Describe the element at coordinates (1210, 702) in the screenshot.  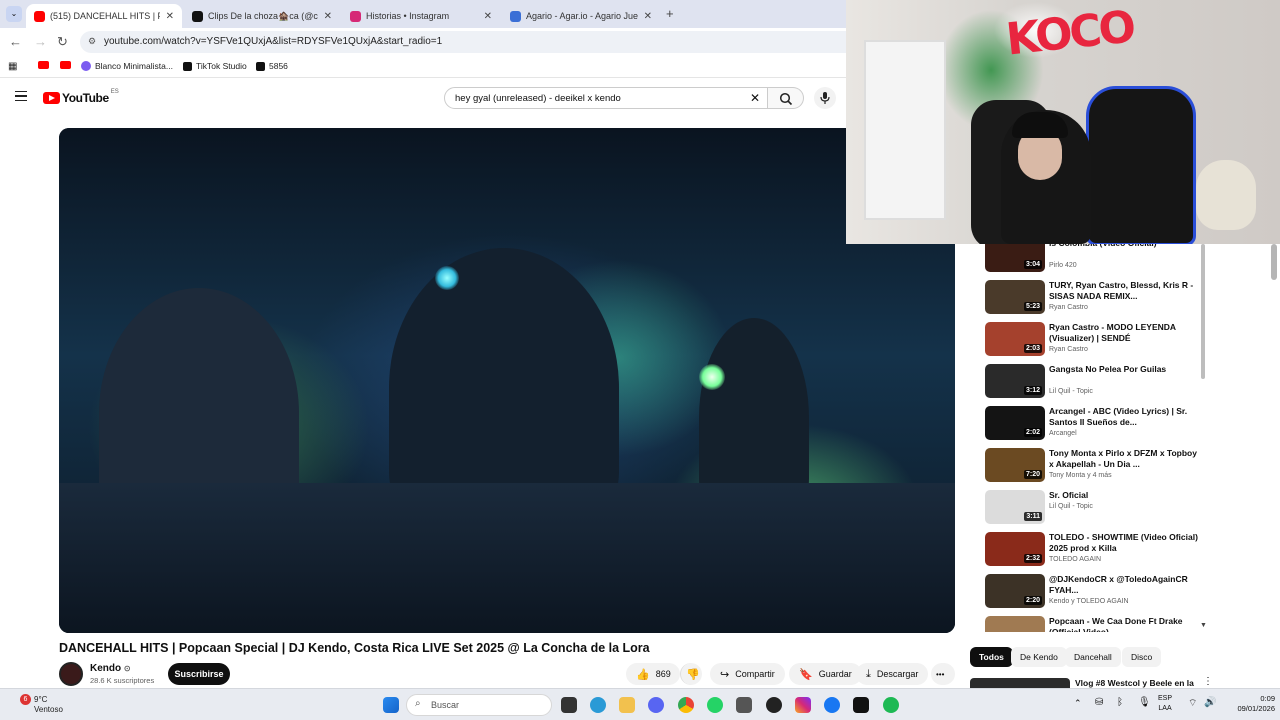
I see `volume-icon: 🔊` at that location.